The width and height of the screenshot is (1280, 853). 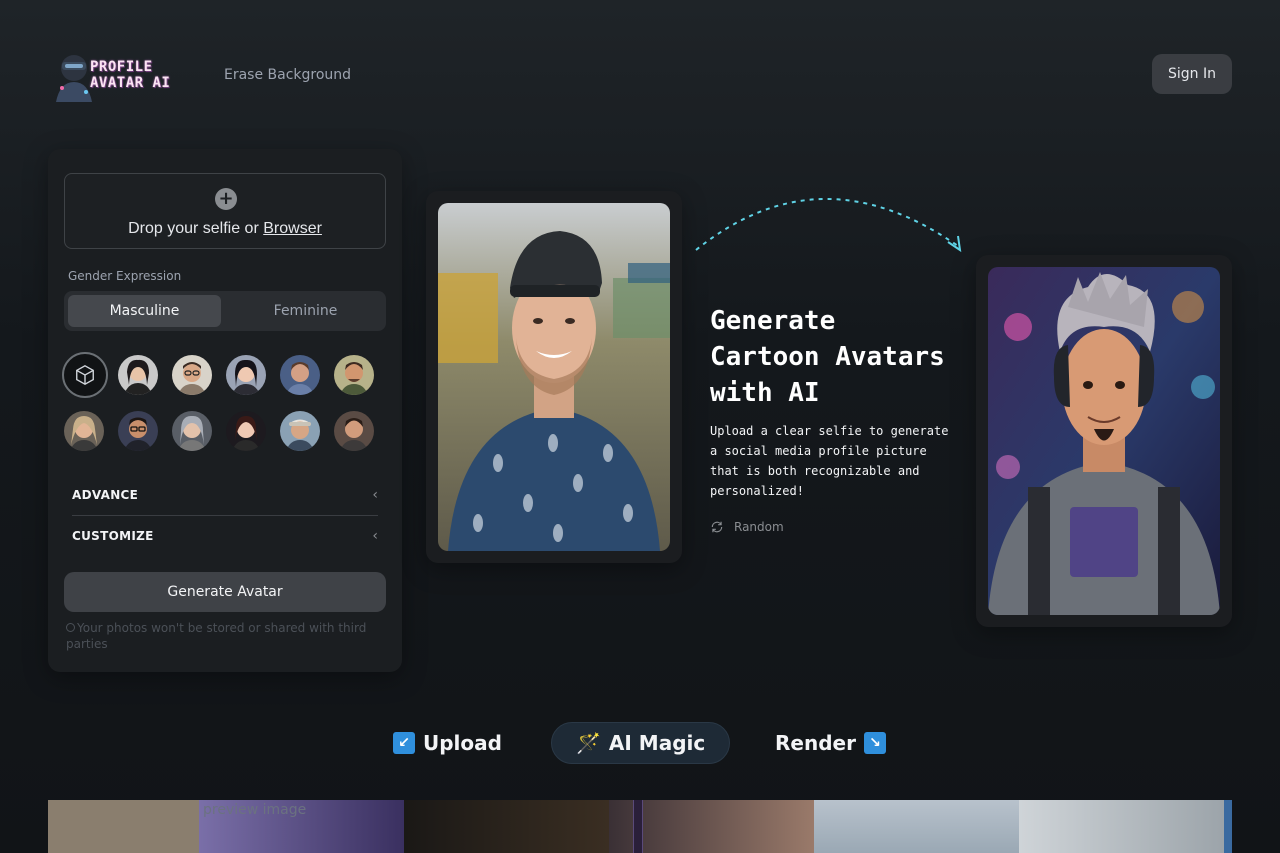 I want to click on gender-toggle: Masculine Feminine, so click(x=225, y=311).